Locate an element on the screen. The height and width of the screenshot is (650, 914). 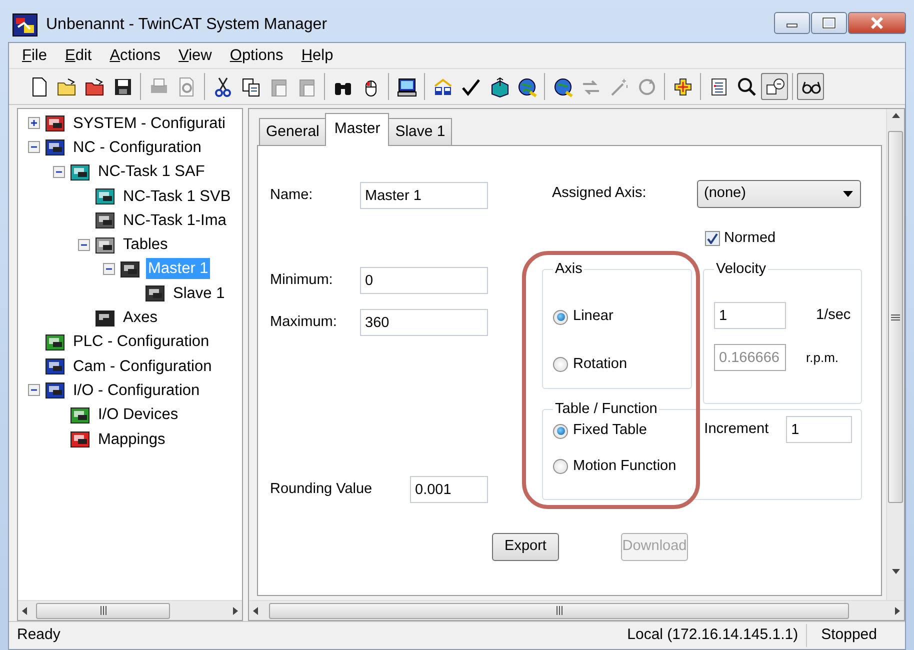
status-text: Stopped is located at coordinates (849, 635).